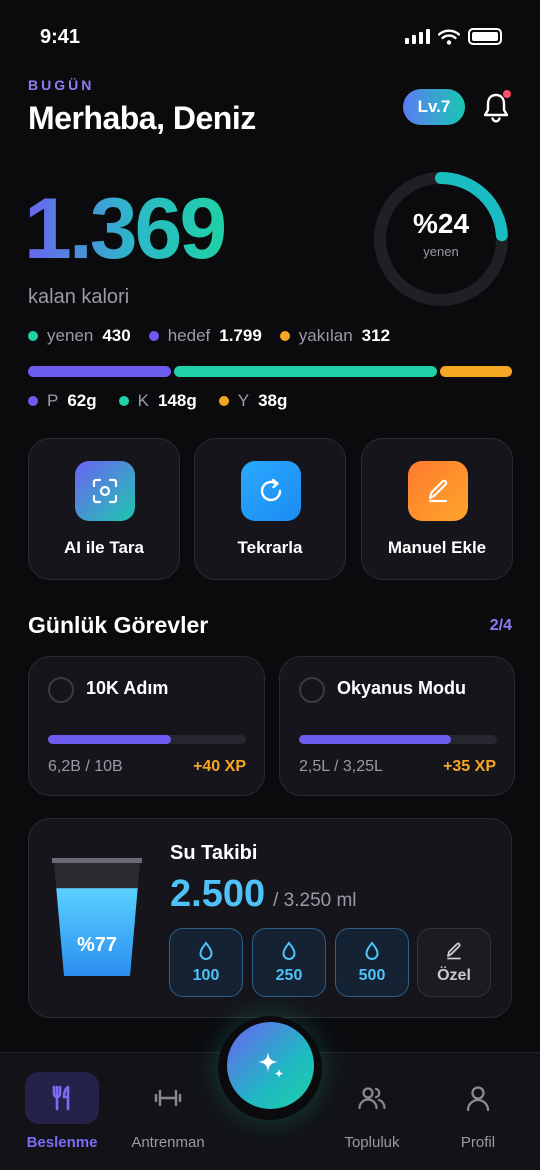  I want to click on water-target: / 3.250 ml, so click(315, 900).